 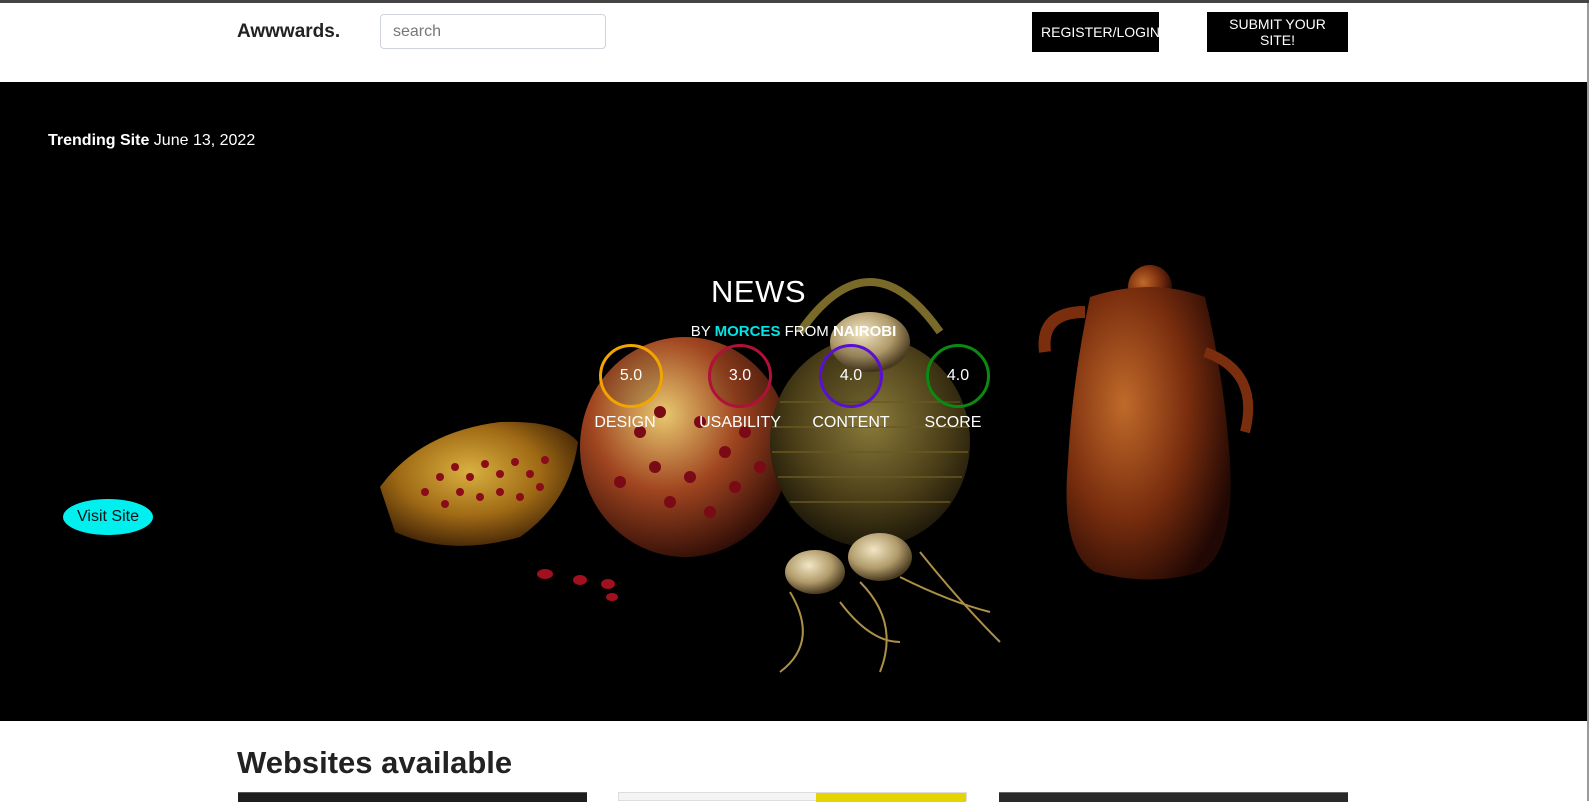 What do you see at coordinates (740, 422) in the screenshot?
I see `rating-label: USABILITY` at bounding box center [740, 422].